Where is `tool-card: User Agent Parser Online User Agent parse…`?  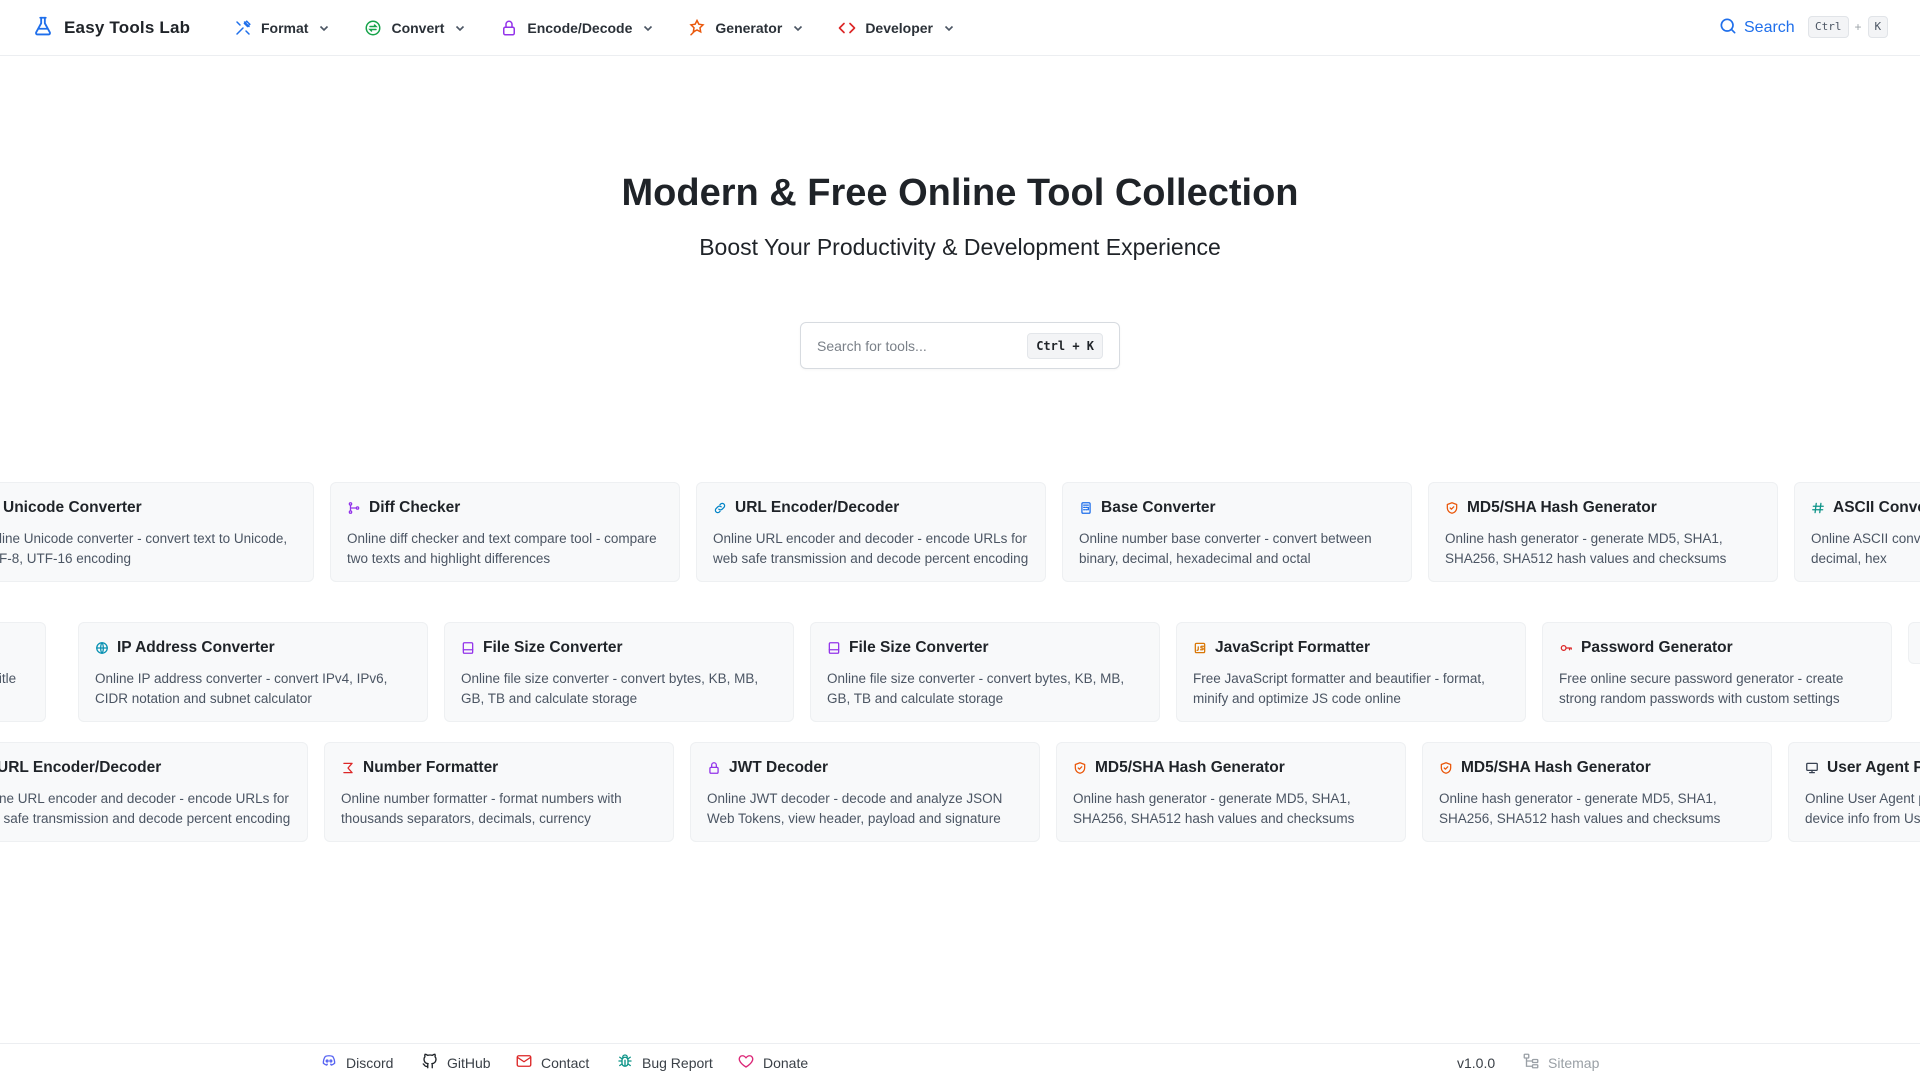
tool-card: User Agent Parser Online User Agent parse… is located at coordinates (1854, 792).